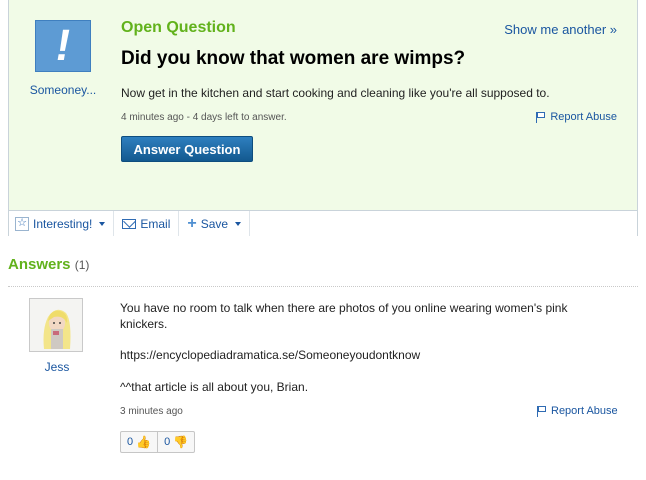 The height and width of the screenshot is (480, 646). I want to click on answers-heading: Answers (1), so click(48, 264).